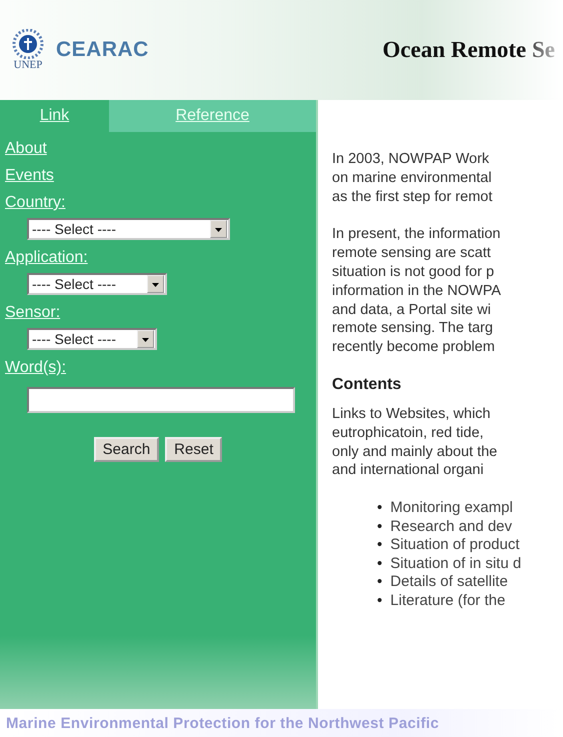  I want to click on list-item: Details of satellite, so click(449, 582).